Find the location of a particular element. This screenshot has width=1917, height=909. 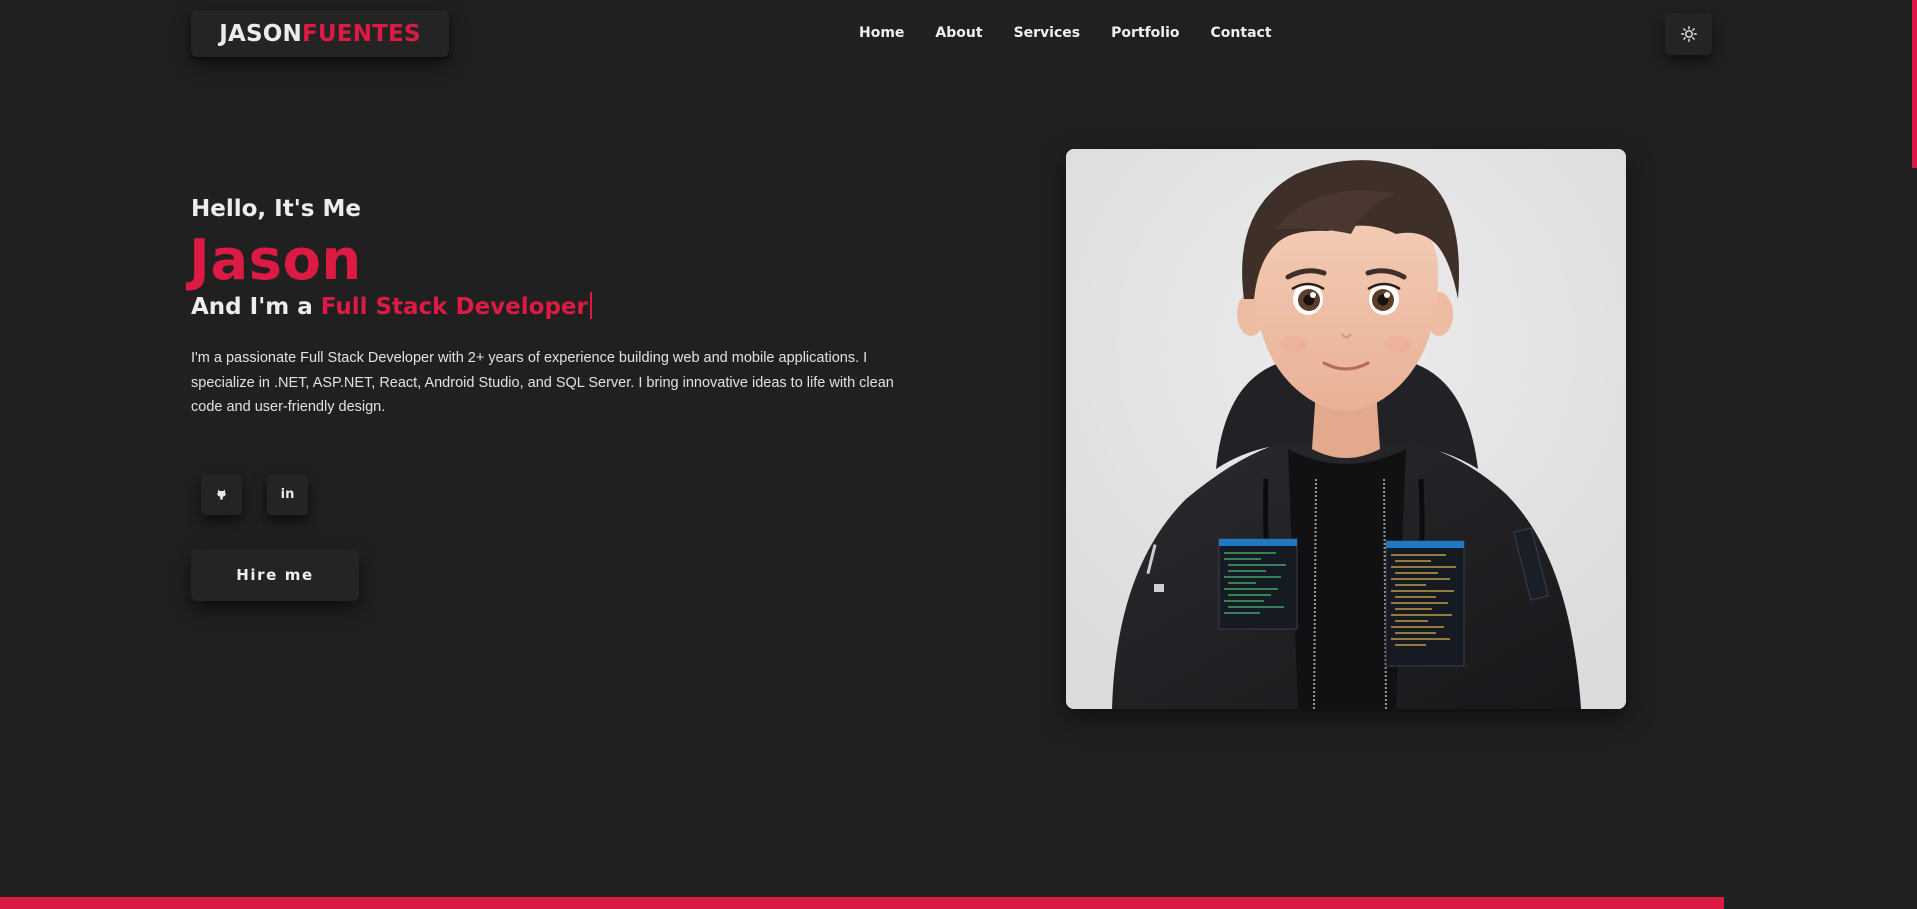

hero-greeting: Hello, It's Me is located at coordinates (276, 209).